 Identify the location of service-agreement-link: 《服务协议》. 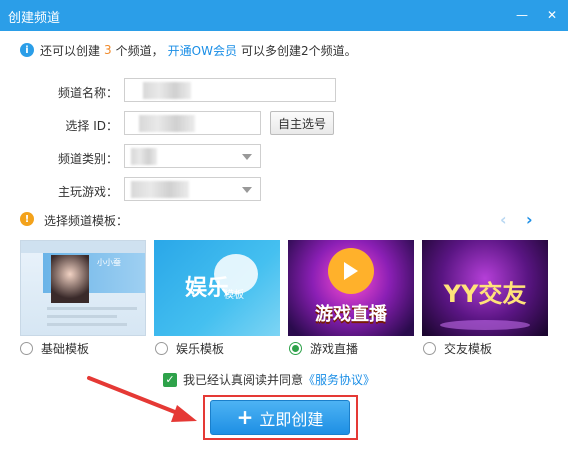
(339, 379).